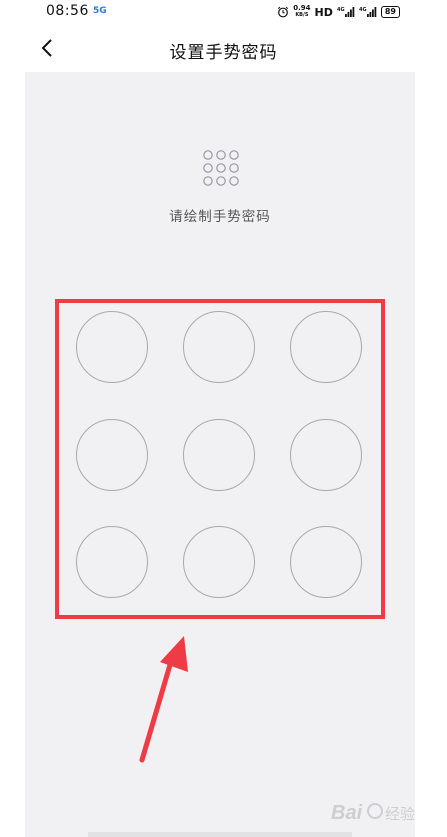 The width and height of the screenshot is (447, 837). Describe the element at coordinates (67, 11) in the screenshot. I see `status-time: 08:56` at that location.